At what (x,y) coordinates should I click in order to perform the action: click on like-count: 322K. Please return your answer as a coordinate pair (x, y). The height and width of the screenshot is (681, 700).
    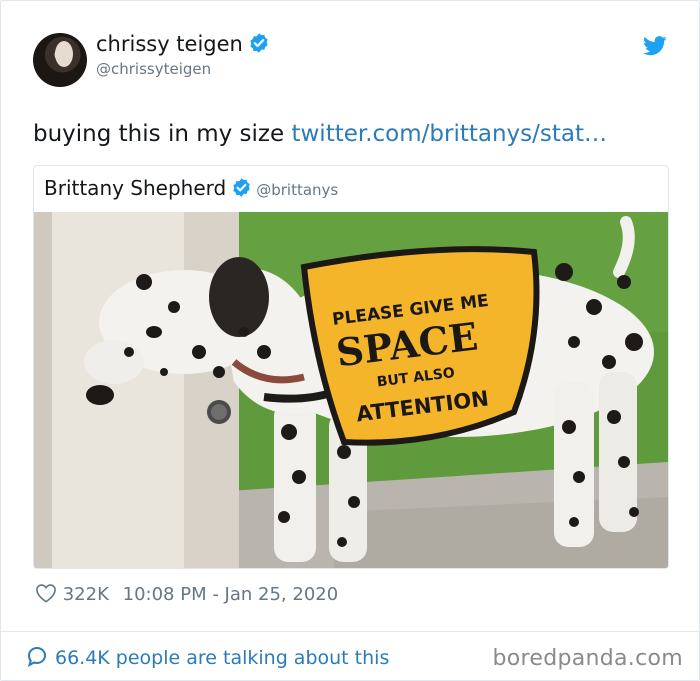
    Looking at the image, I should click on (86, 594).